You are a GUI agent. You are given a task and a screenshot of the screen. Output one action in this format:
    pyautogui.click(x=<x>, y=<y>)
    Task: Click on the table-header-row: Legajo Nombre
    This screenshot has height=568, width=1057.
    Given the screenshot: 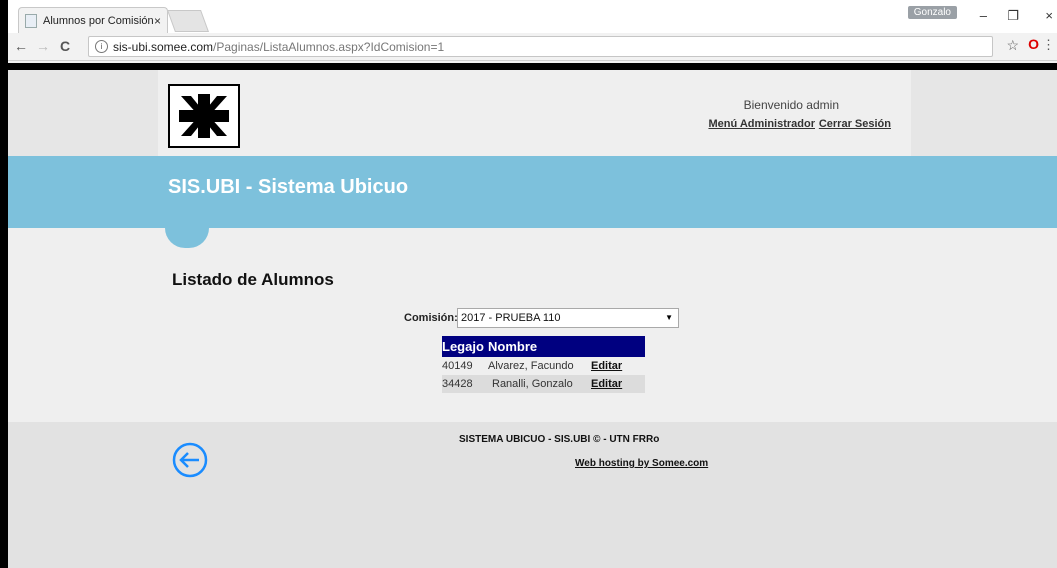 What is the action you would take?
    pyautogui.click(x=543, y=346)
    